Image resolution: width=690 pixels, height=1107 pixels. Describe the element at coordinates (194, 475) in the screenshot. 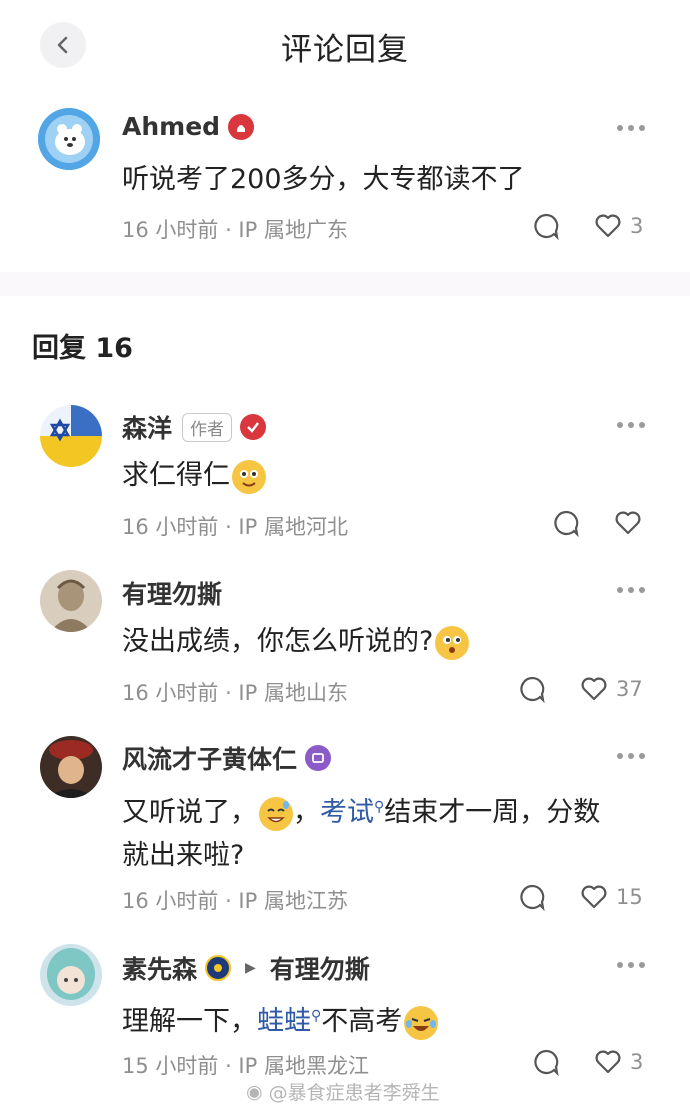

I see `comment-text: 求仁得仁` at that location.